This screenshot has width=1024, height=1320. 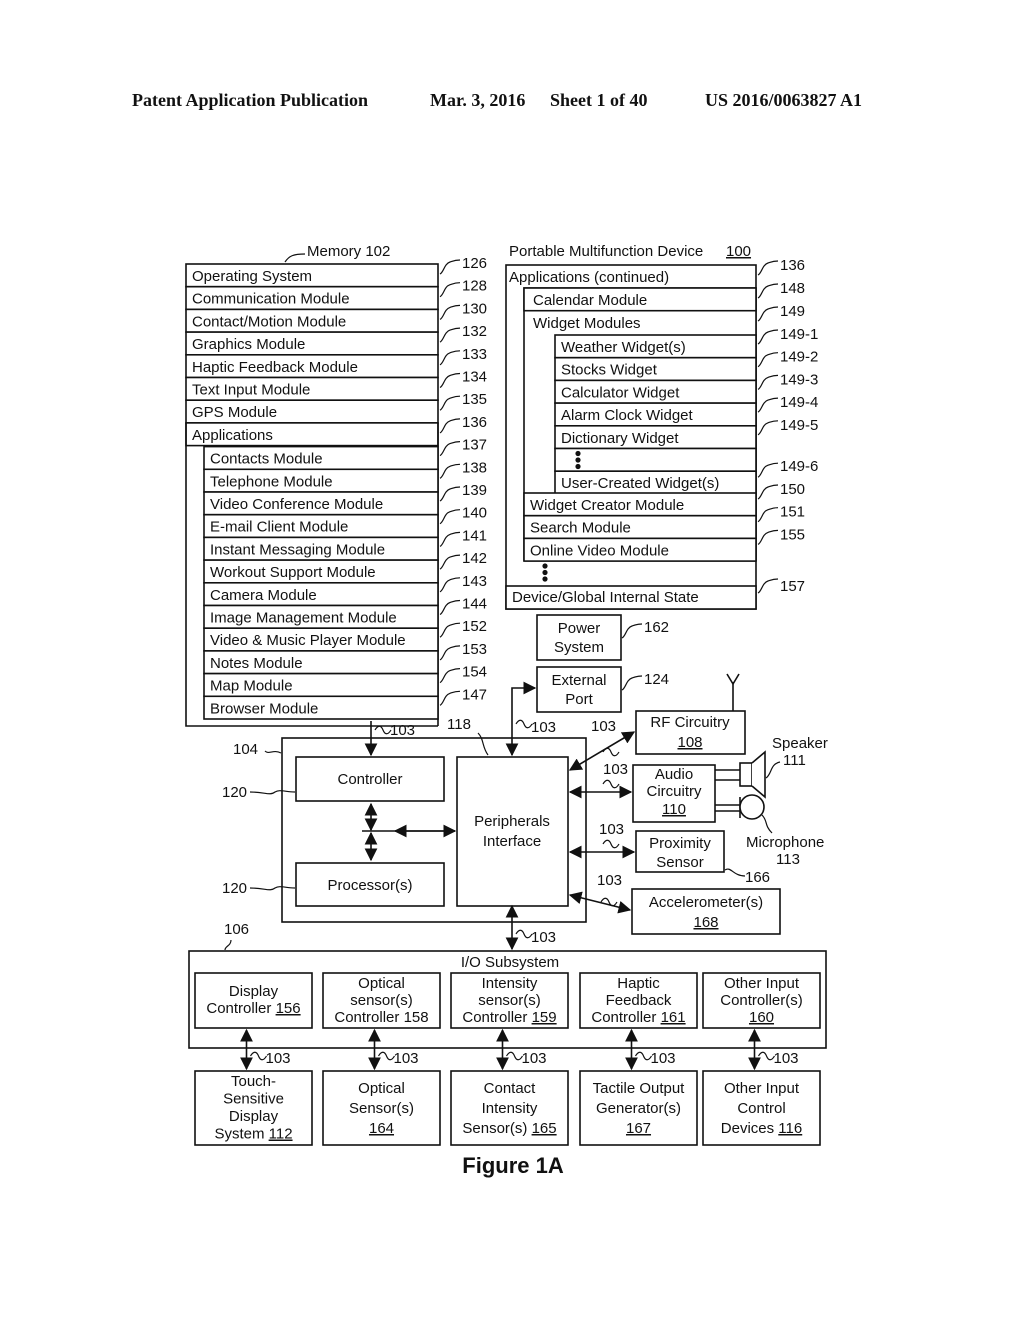 I want to click on application-ref: 137, so click(x=474, y=445).